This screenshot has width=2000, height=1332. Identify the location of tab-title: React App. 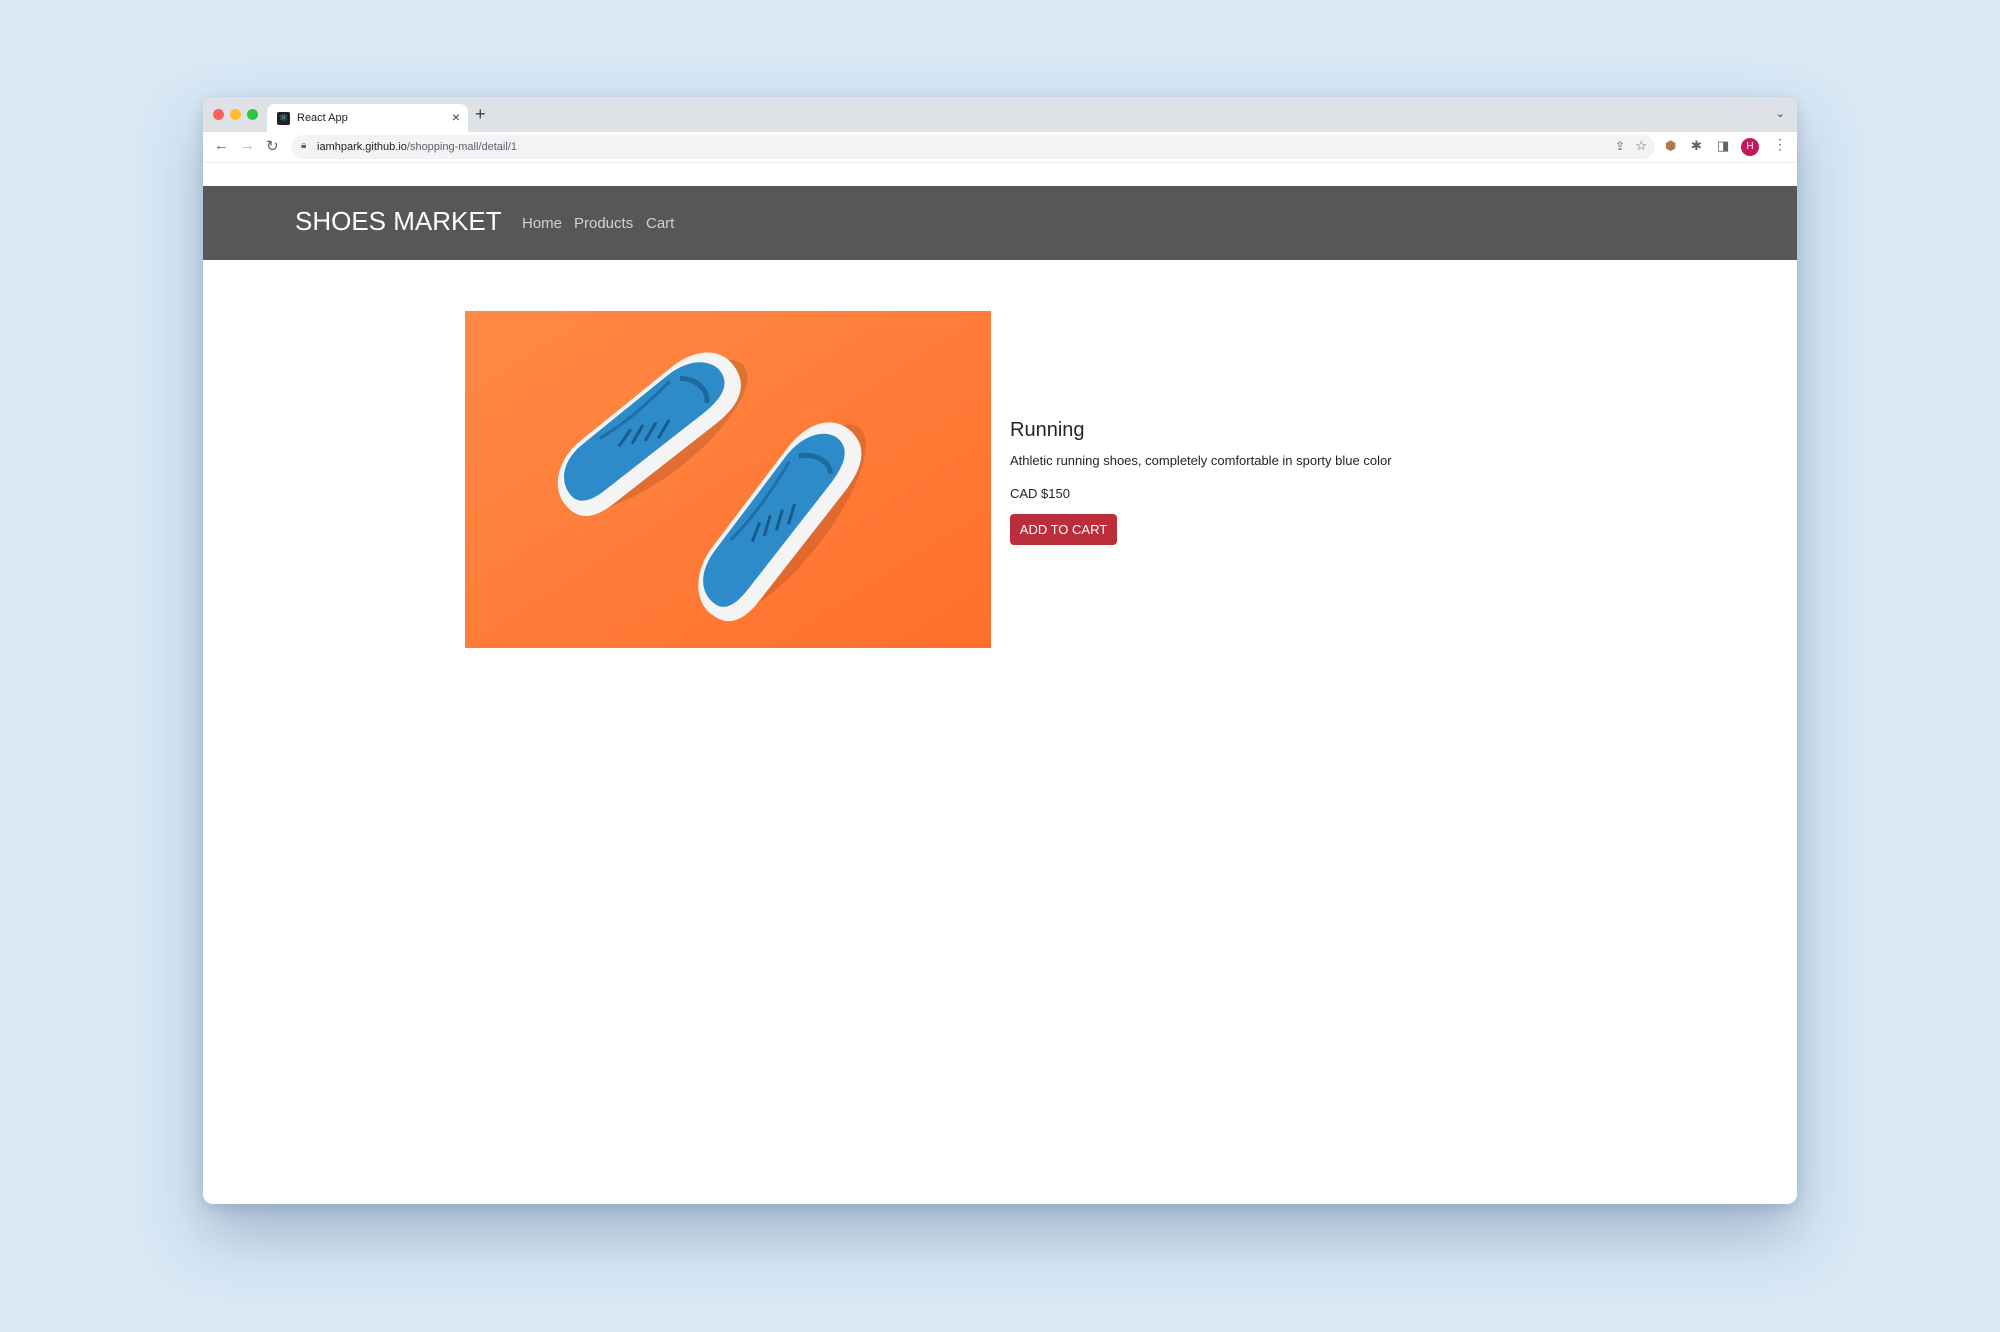
(322, 118).